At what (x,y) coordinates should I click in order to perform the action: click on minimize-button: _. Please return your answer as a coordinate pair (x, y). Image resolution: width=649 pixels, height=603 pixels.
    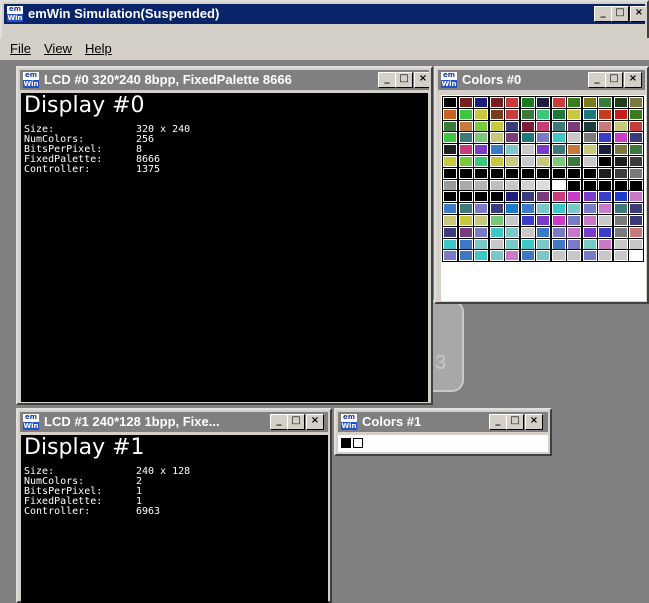
    Looking at the image, I should click on (603, 14).